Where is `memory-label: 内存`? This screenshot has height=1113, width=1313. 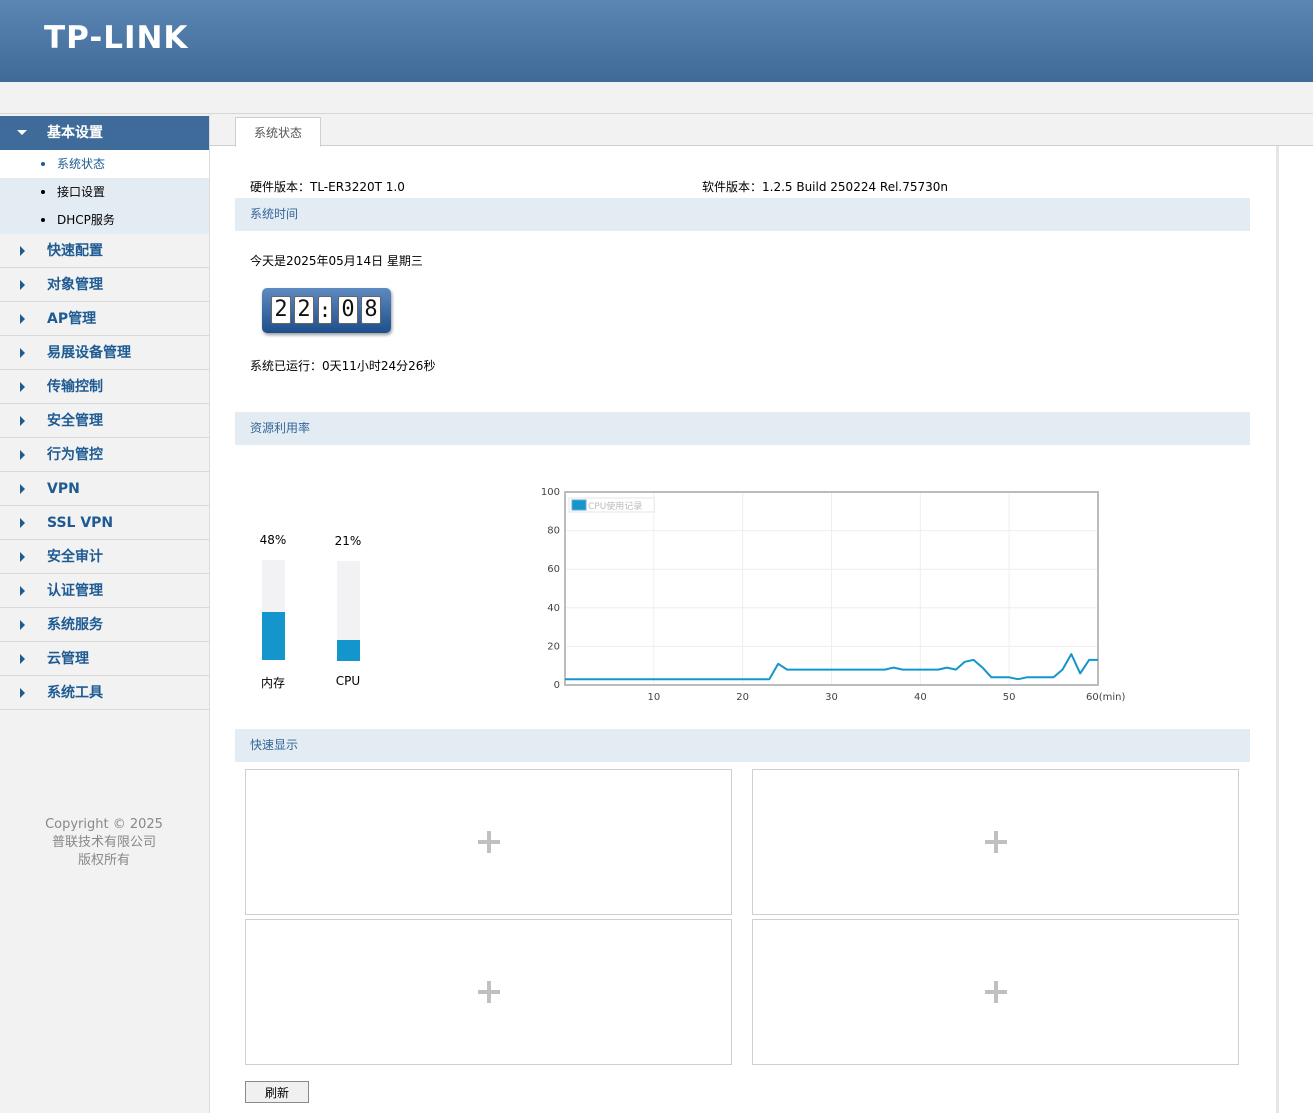
memory-label: 内存 is located at coordinates (272, 683).